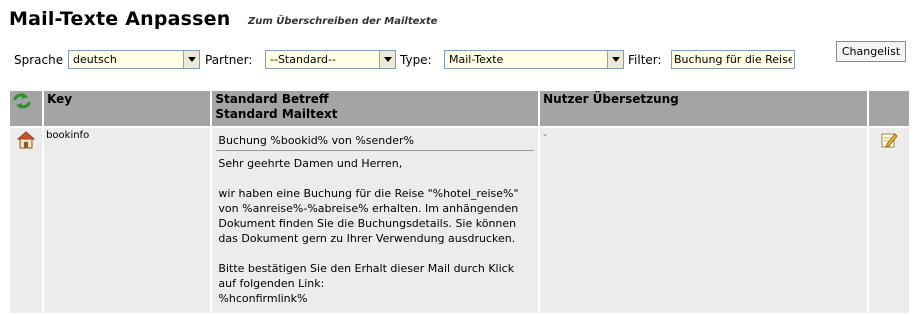  I want to click on standard-subject: Buchung %bookid% von %sender%, so click(375, 142).